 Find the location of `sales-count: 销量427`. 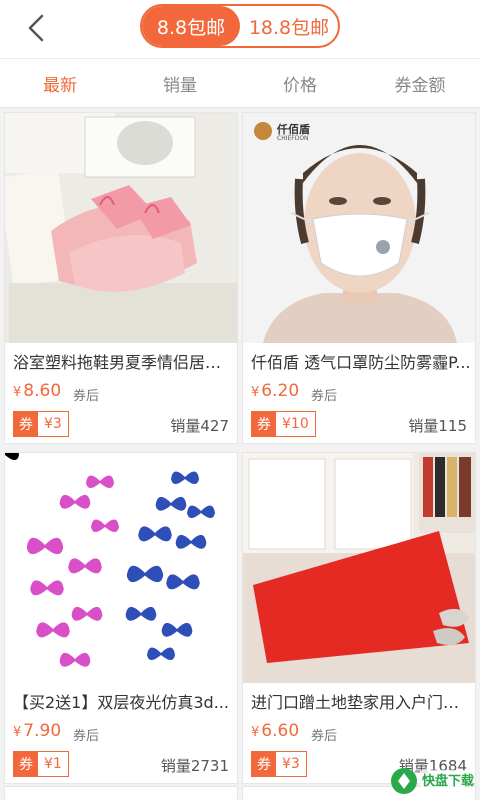

sales-count: 销量427 is located at coordinates (199, 426).